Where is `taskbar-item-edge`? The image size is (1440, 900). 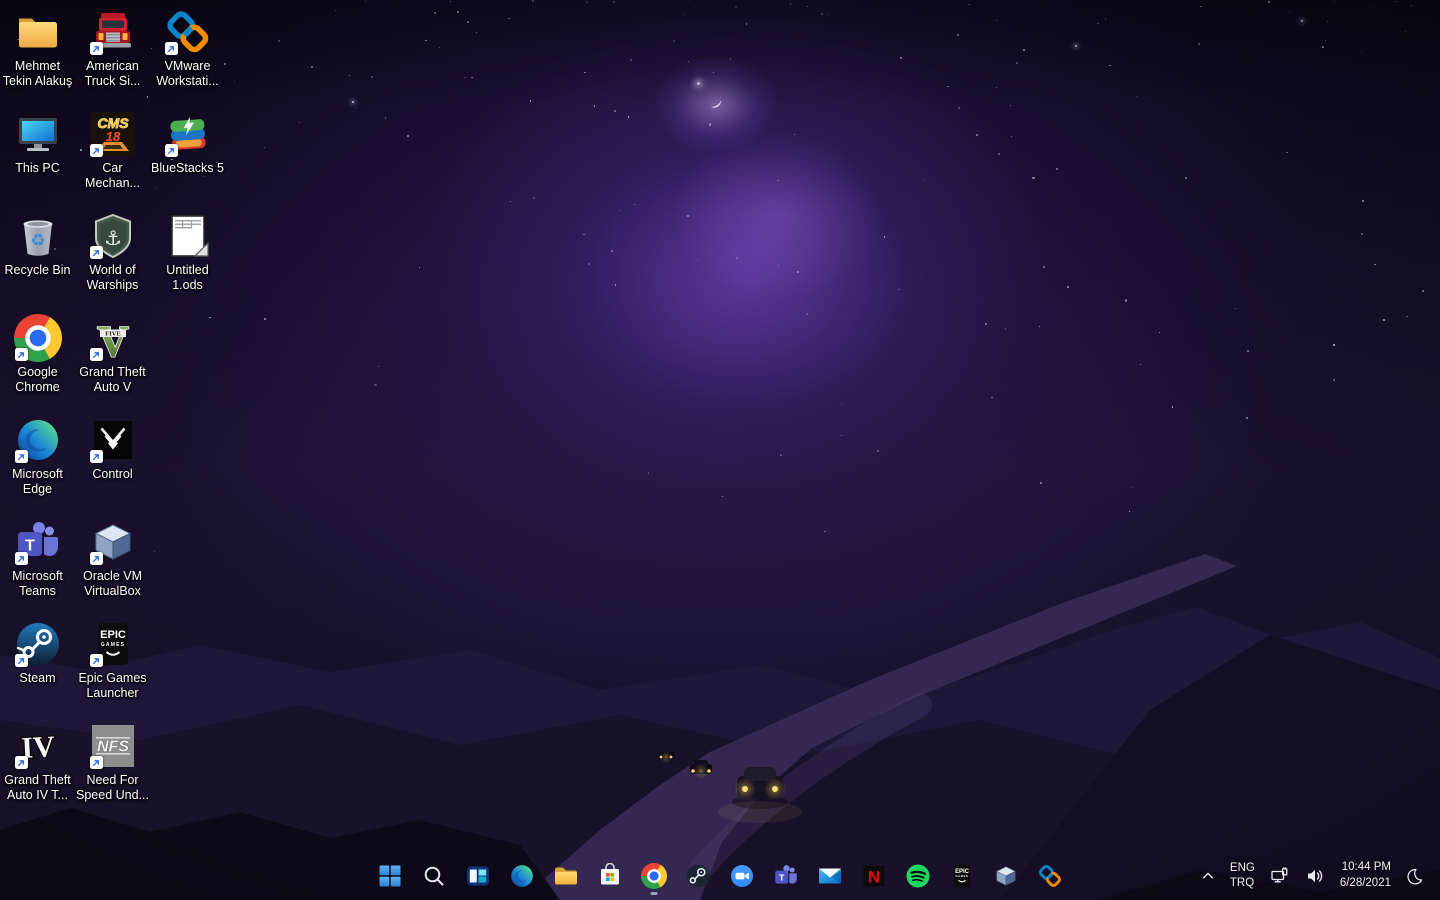
taskbar-item-edge is located at coordinates (522, 876).